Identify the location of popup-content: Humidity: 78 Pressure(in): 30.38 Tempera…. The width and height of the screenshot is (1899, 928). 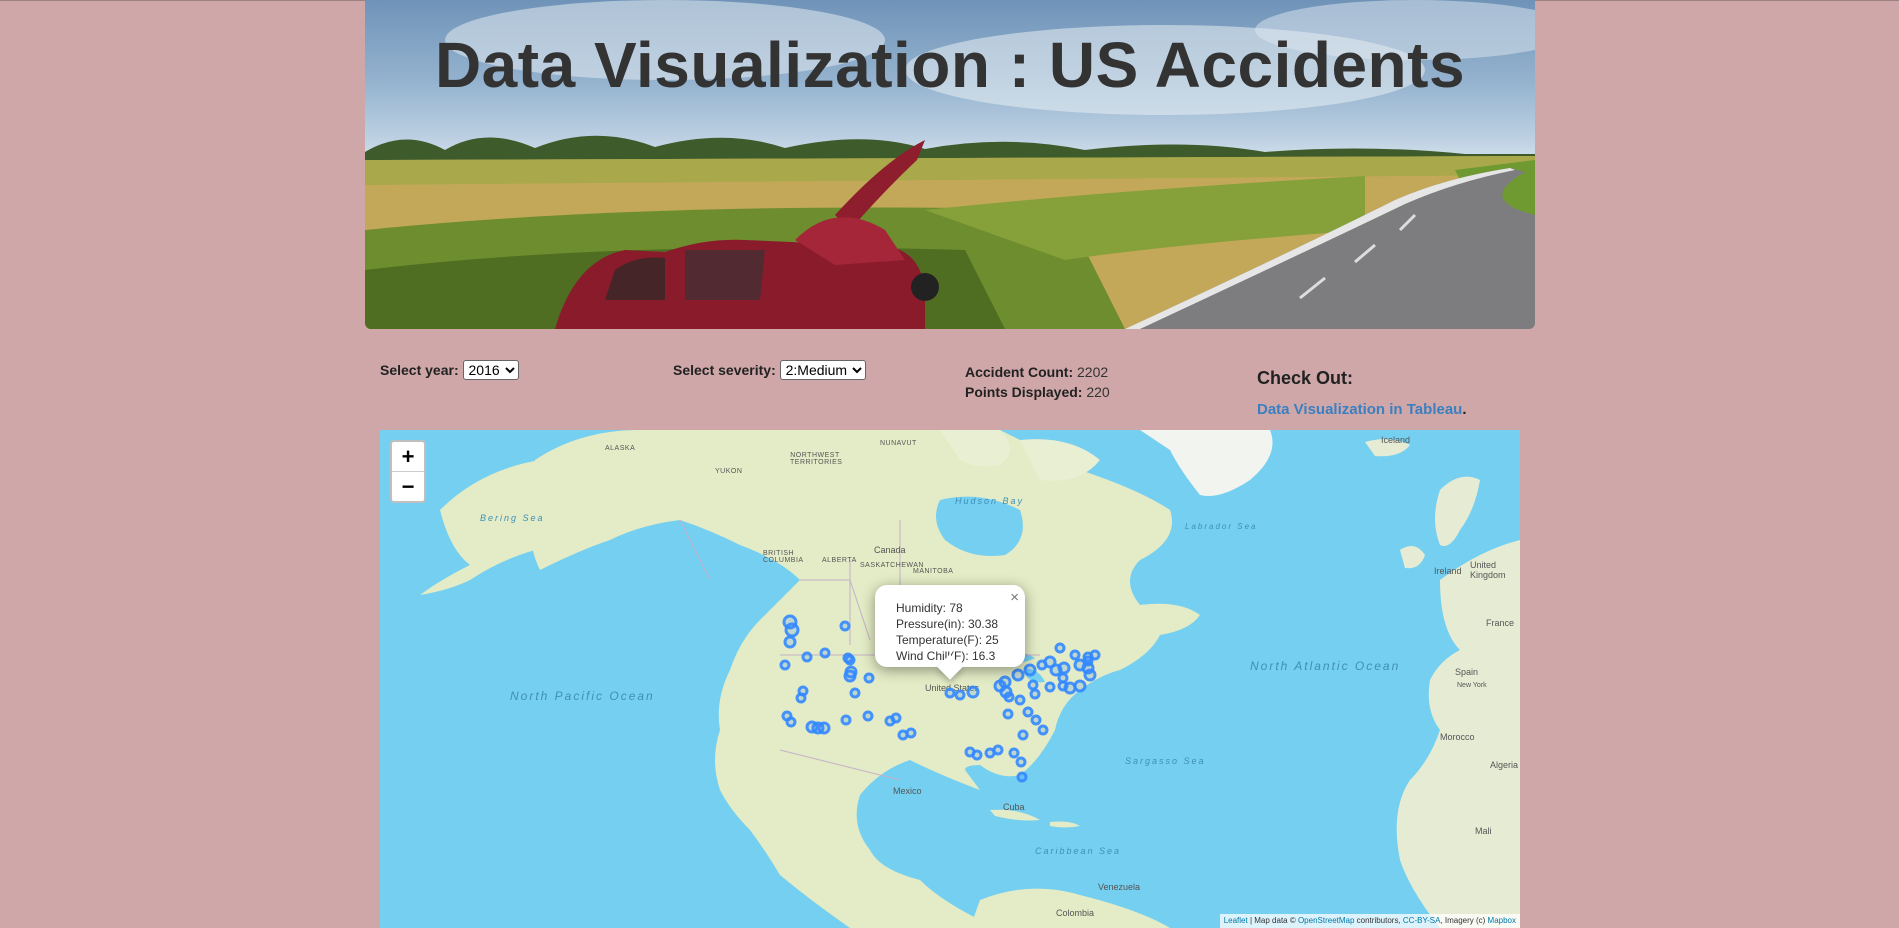
(947, 632).